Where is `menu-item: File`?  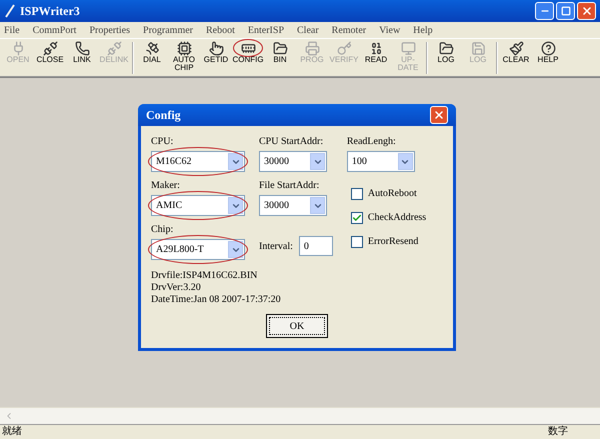
menu-item: File is located at coordinates (12, 30).